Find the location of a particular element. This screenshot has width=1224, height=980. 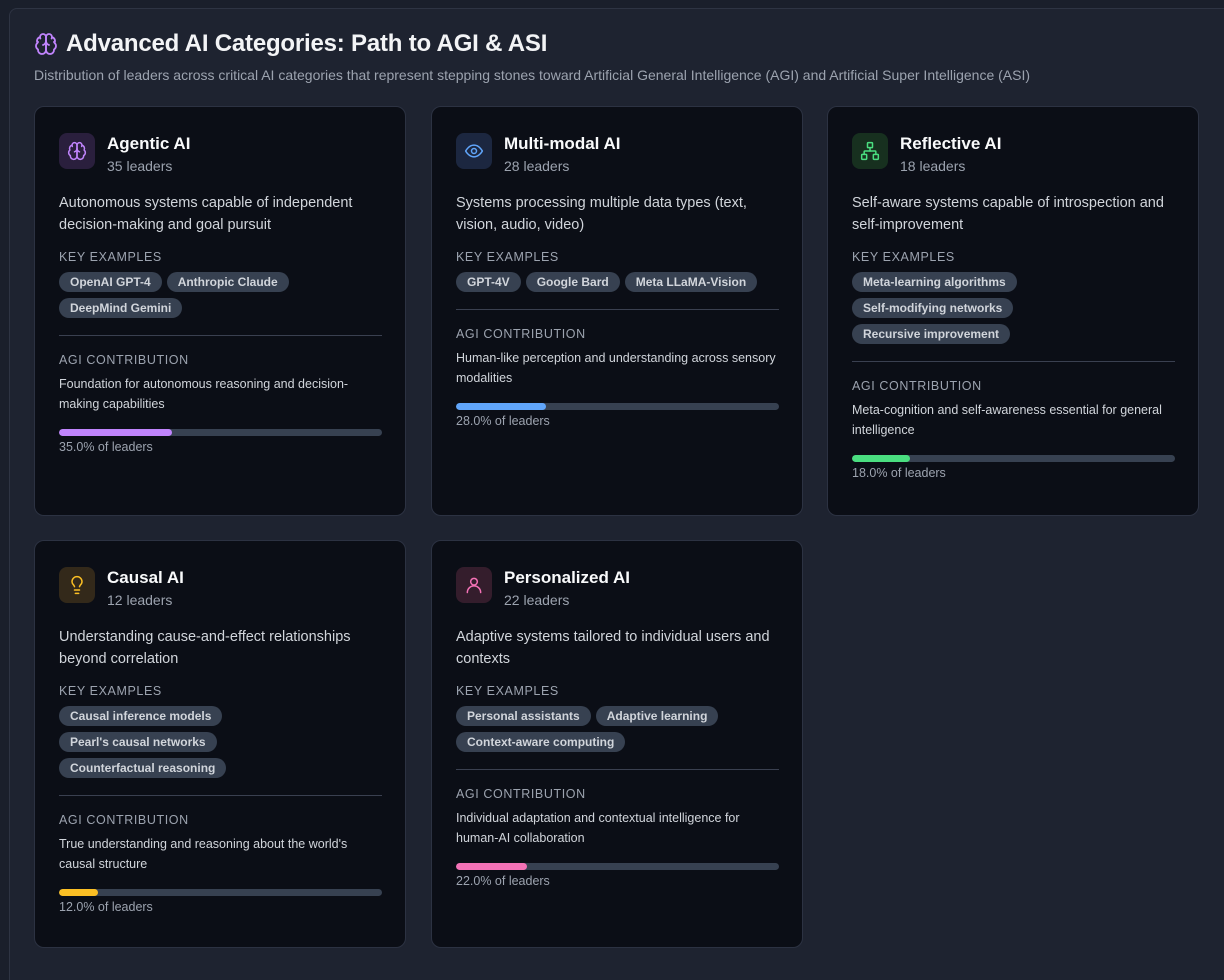

category-name: Multi-modal AI is located at coordinates (562, 143).